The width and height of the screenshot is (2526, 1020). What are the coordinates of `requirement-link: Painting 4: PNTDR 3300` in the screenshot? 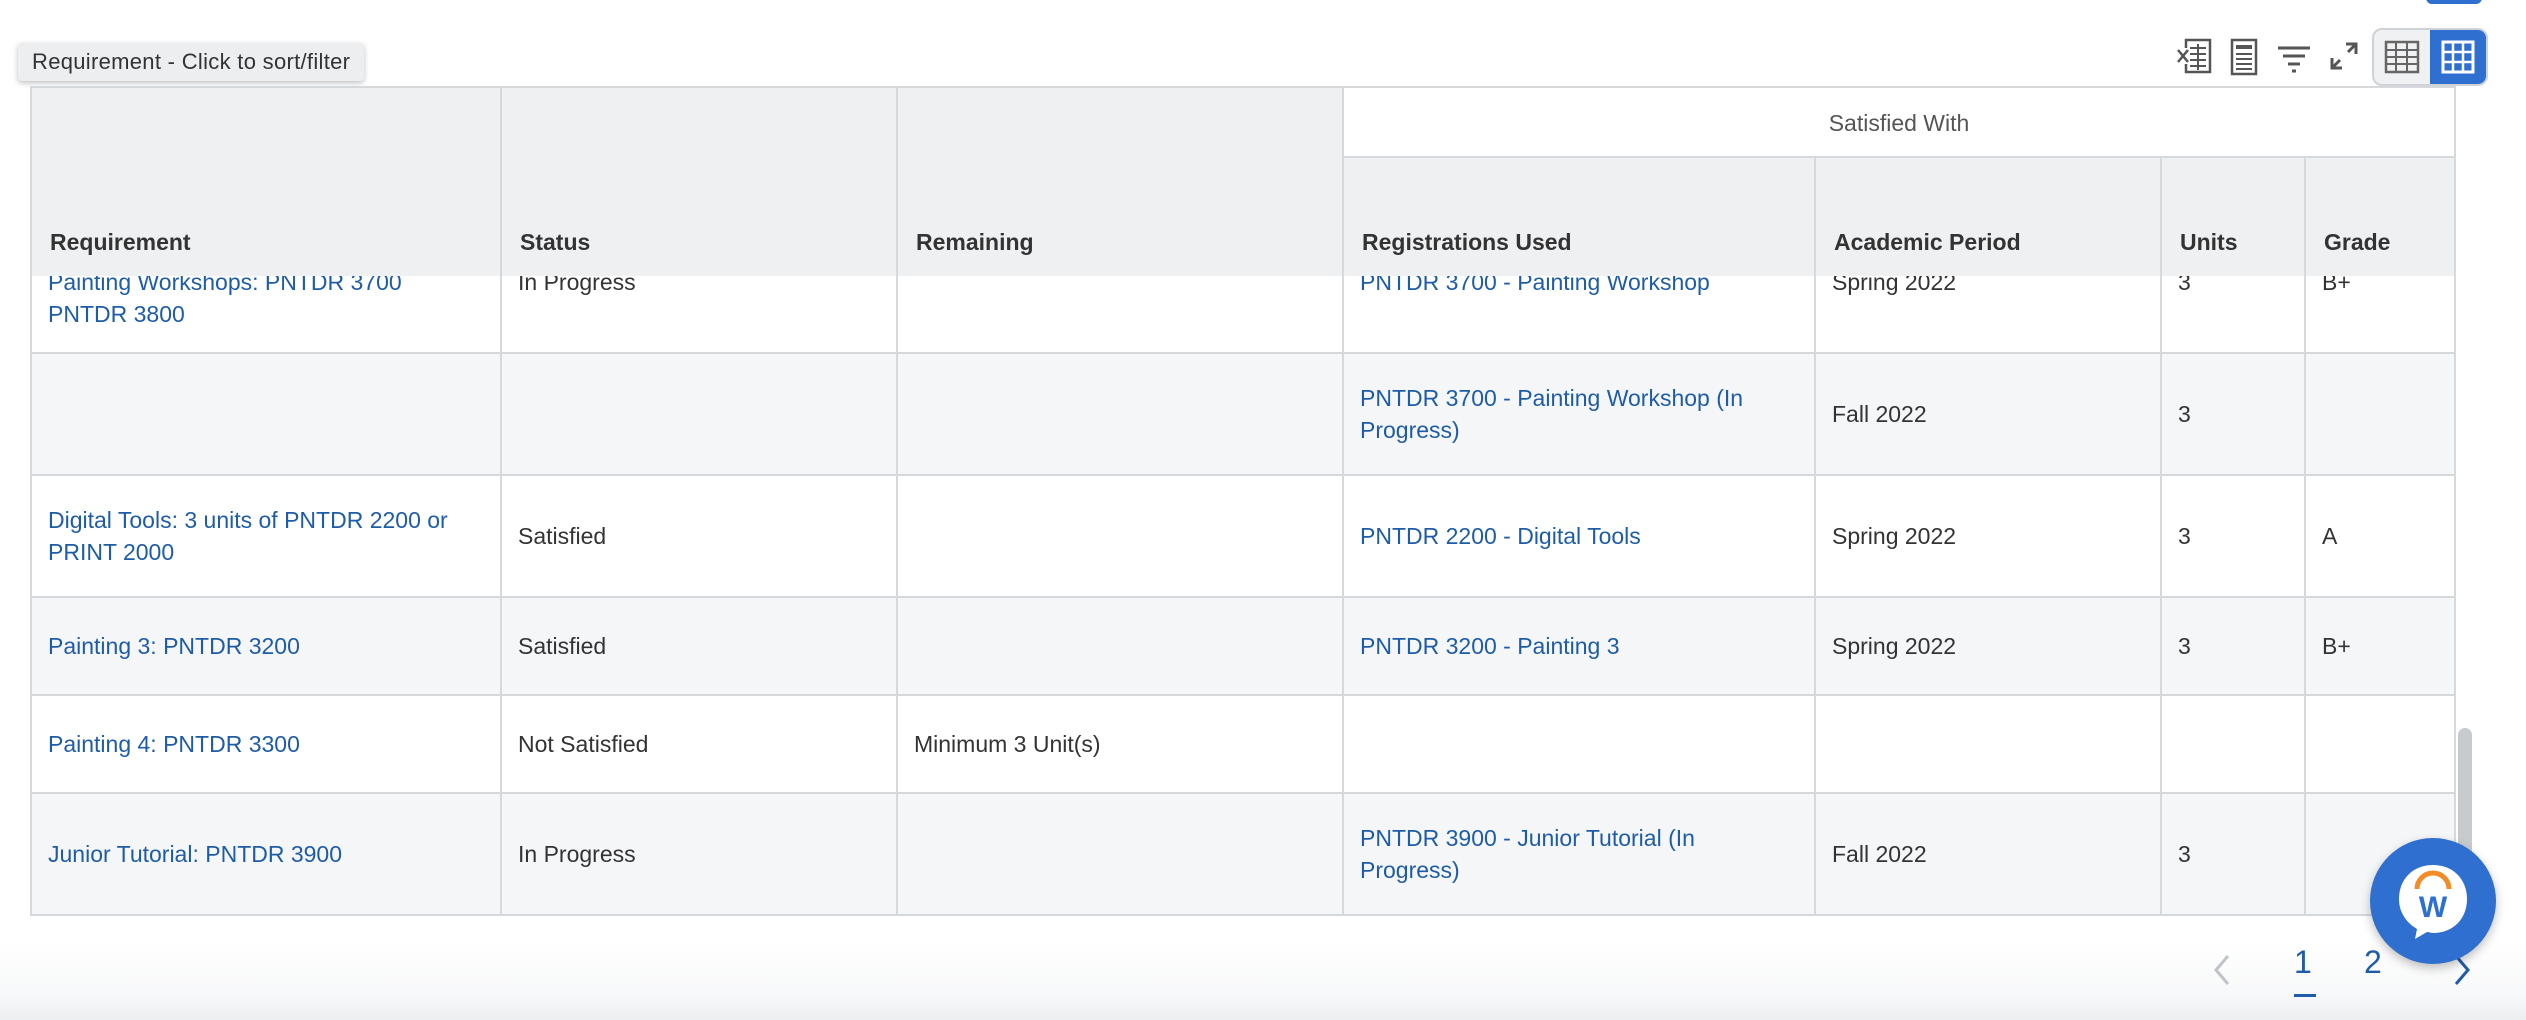 It's located at (174, 744).